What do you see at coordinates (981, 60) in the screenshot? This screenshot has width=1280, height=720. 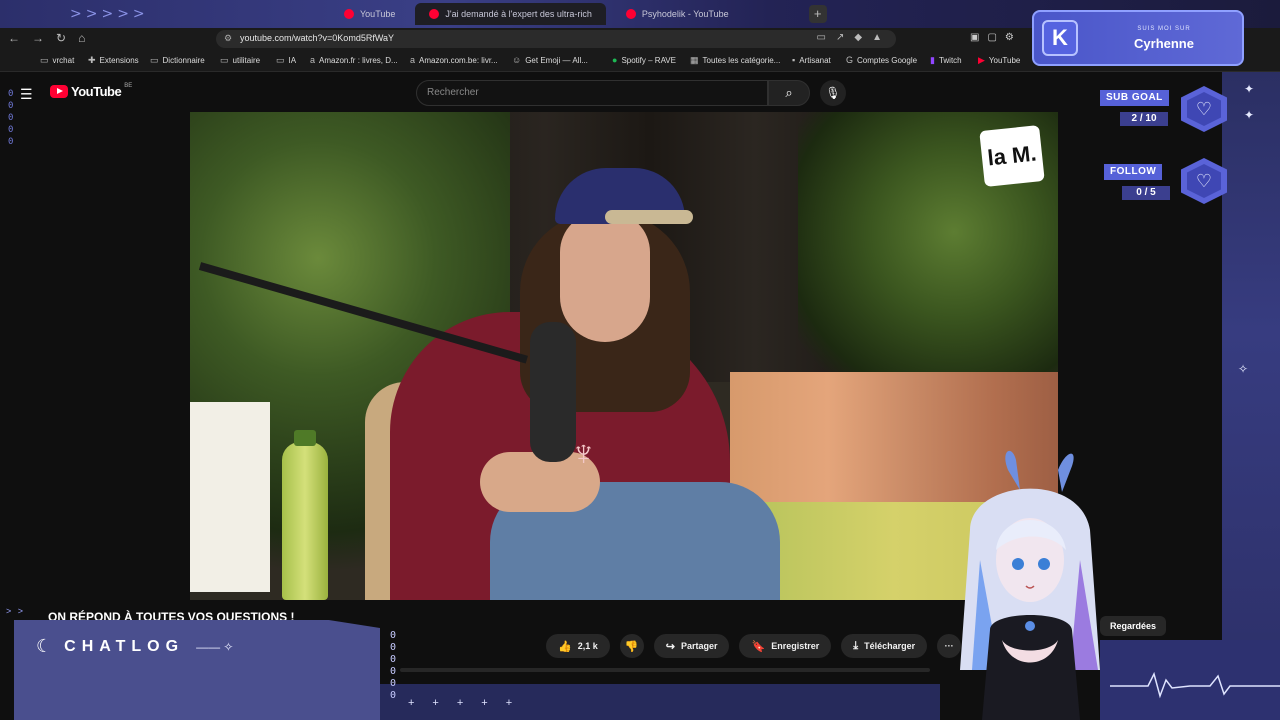 I see `youtube-icon: ▶` at bounding box center [981, 60].